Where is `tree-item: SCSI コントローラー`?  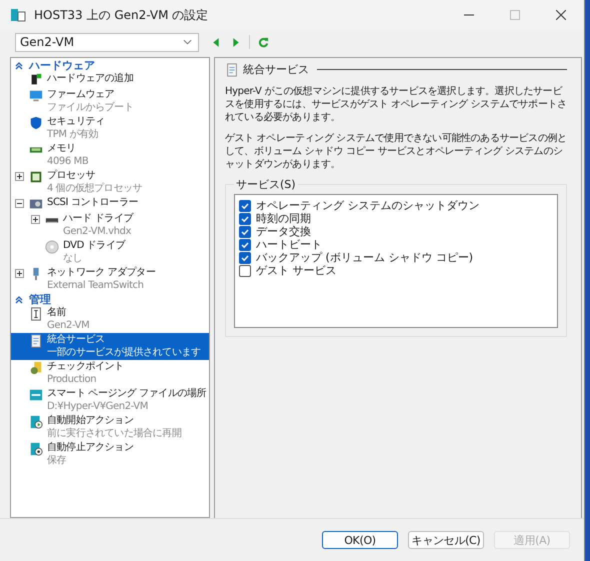
tree-item: SCSI コントローラー is located at coordinates (110, 204).